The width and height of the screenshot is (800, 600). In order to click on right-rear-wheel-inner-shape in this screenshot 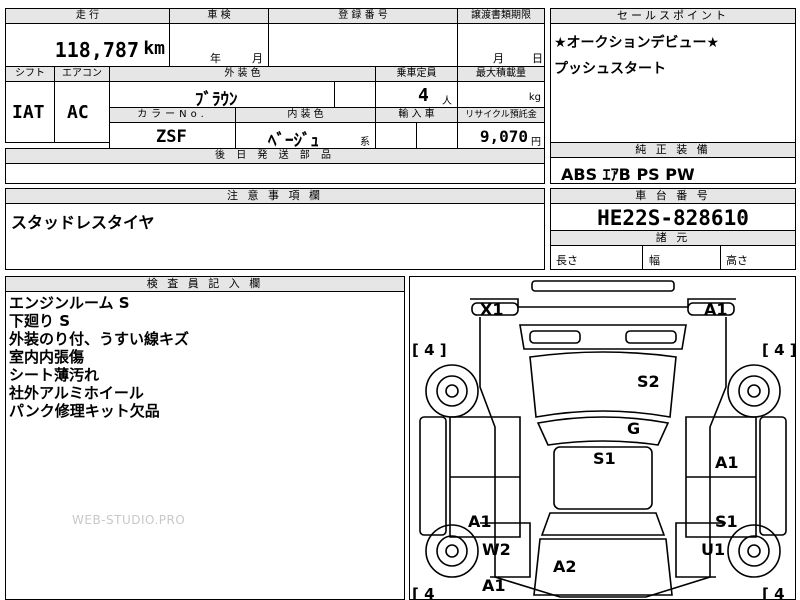, I will do `click(754, 551)`.